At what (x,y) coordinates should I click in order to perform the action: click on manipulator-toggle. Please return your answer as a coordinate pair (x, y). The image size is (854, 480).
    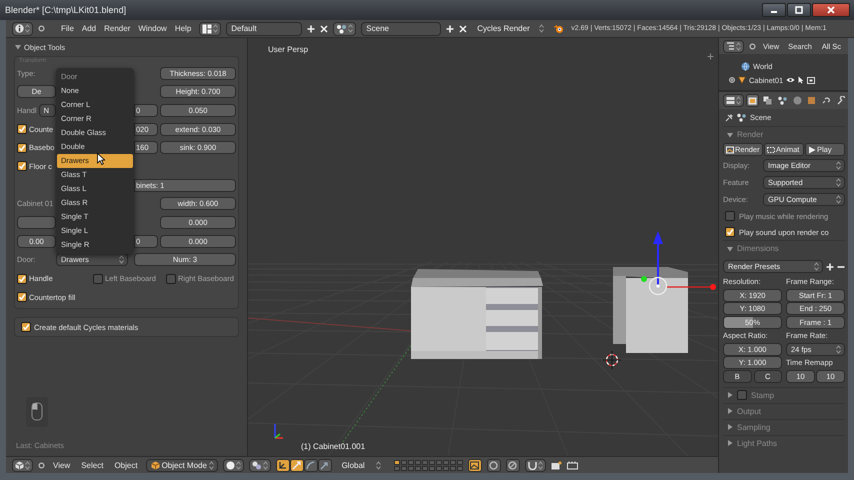
    Looking at the image, I should click on (283, 465).